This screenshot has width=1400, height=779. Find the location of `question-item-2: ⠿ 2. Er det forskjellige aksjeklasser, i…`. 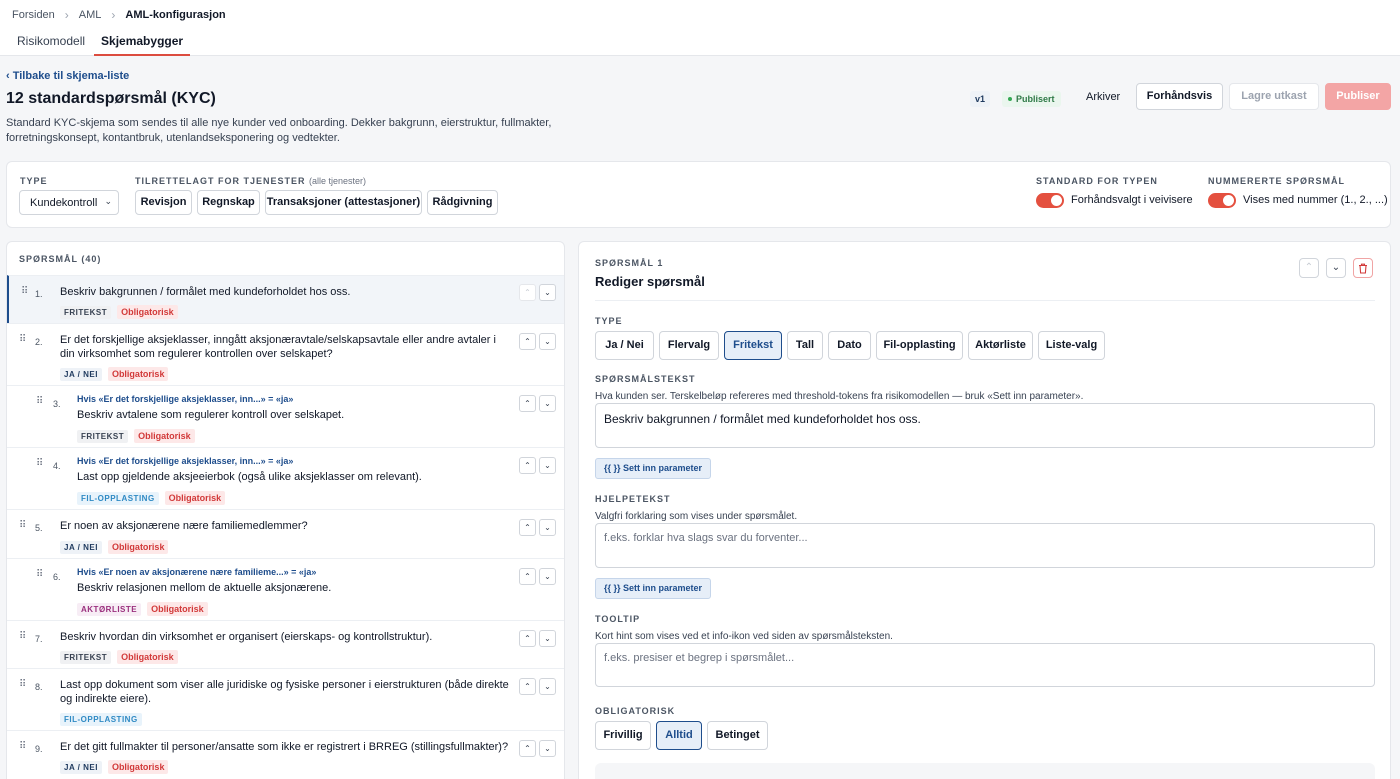

question-item-2: ⠿ 2. Er det forskjellige aksjeklasser, i… is located at coordinates (285, 354).